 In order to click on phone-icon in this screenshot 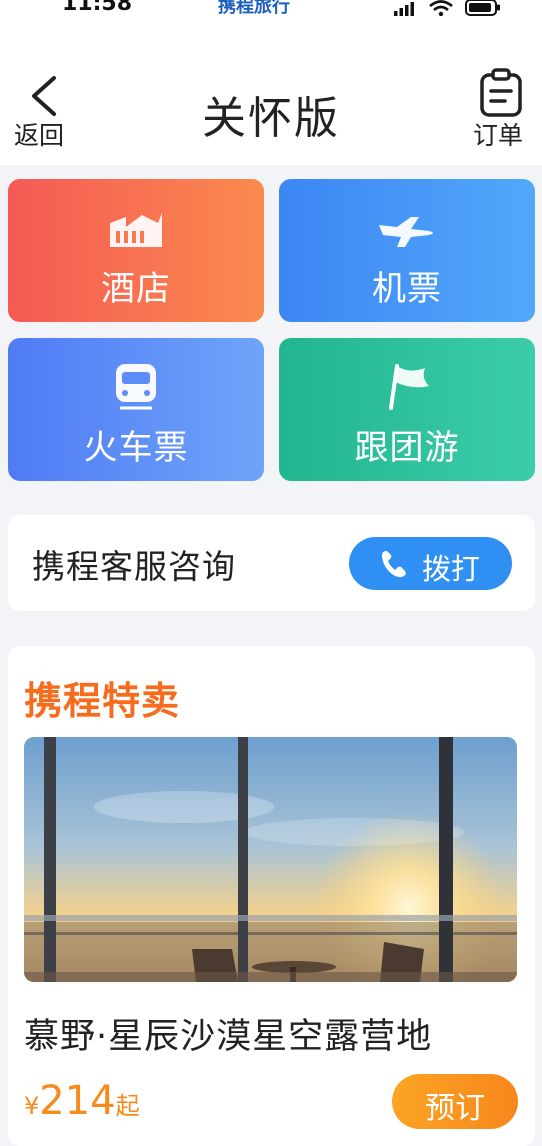, I will do `click(394, 564)`.